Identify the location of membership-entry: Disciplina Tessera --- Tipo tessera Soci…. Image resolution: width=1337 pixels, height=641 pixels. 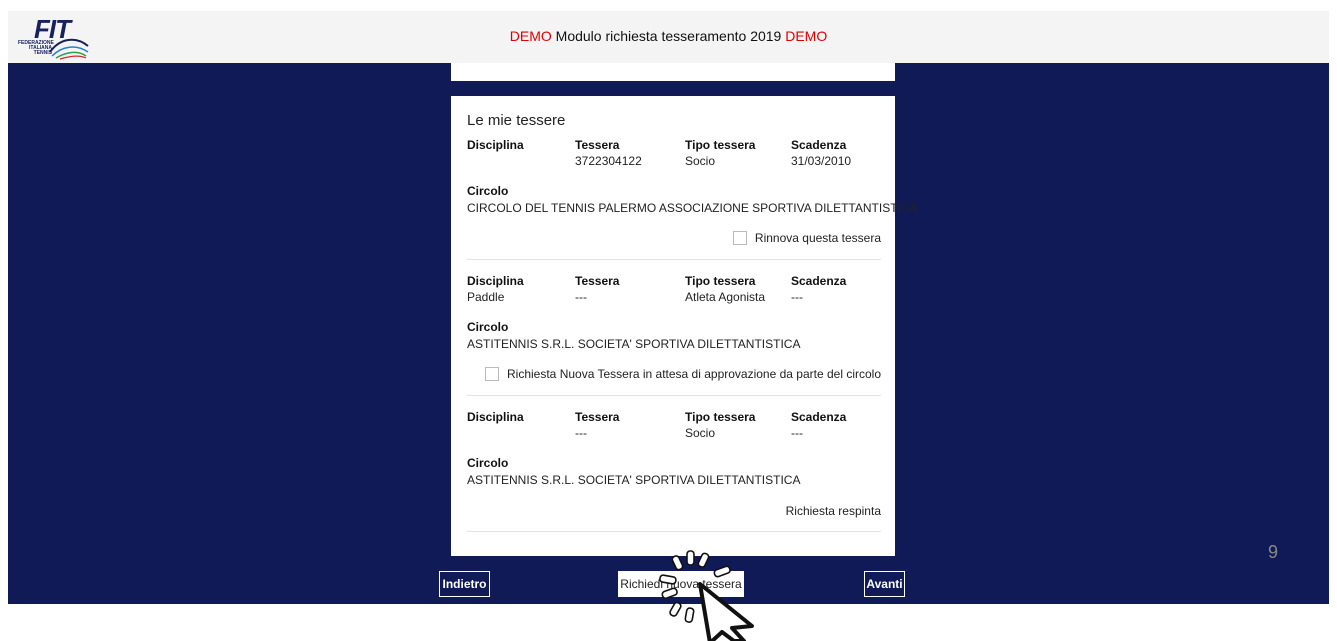
(674, 471).